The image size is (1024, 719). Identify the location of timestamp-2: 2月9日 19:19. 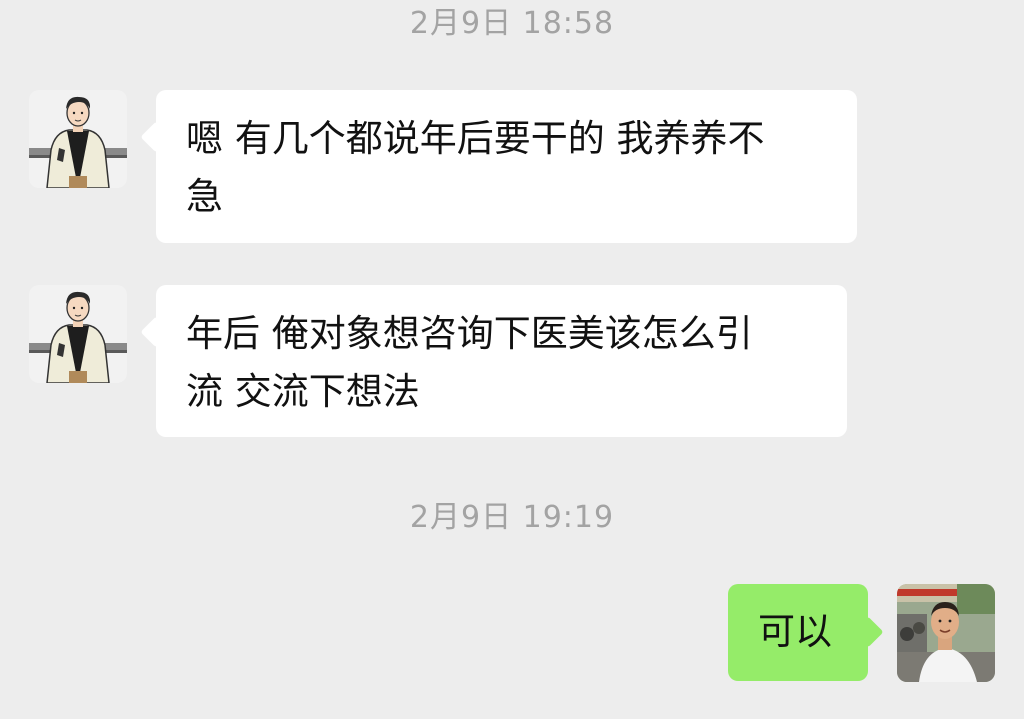
(512, 517).